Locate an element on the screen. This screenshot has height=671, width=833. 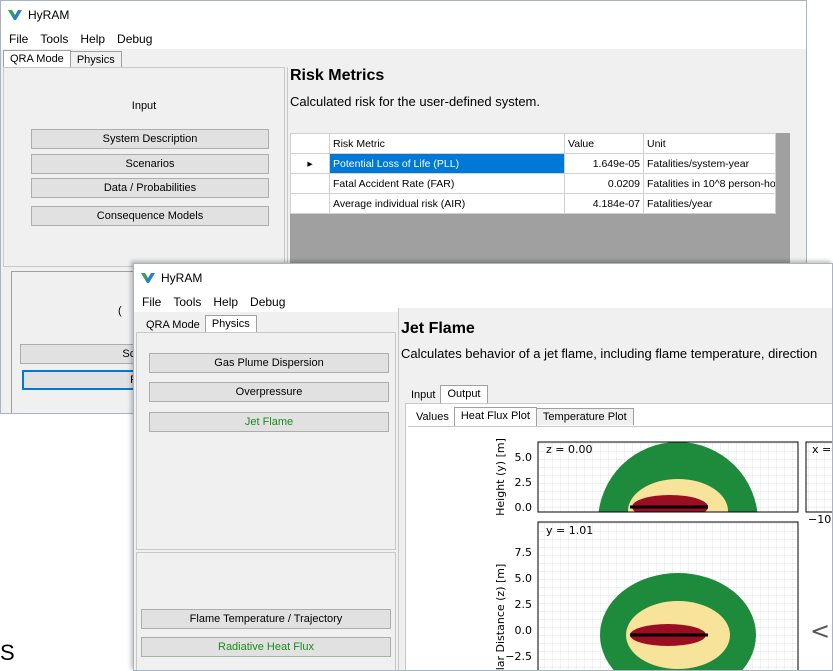
cell-value: 0.0209 is located at coordinates (604, 183).